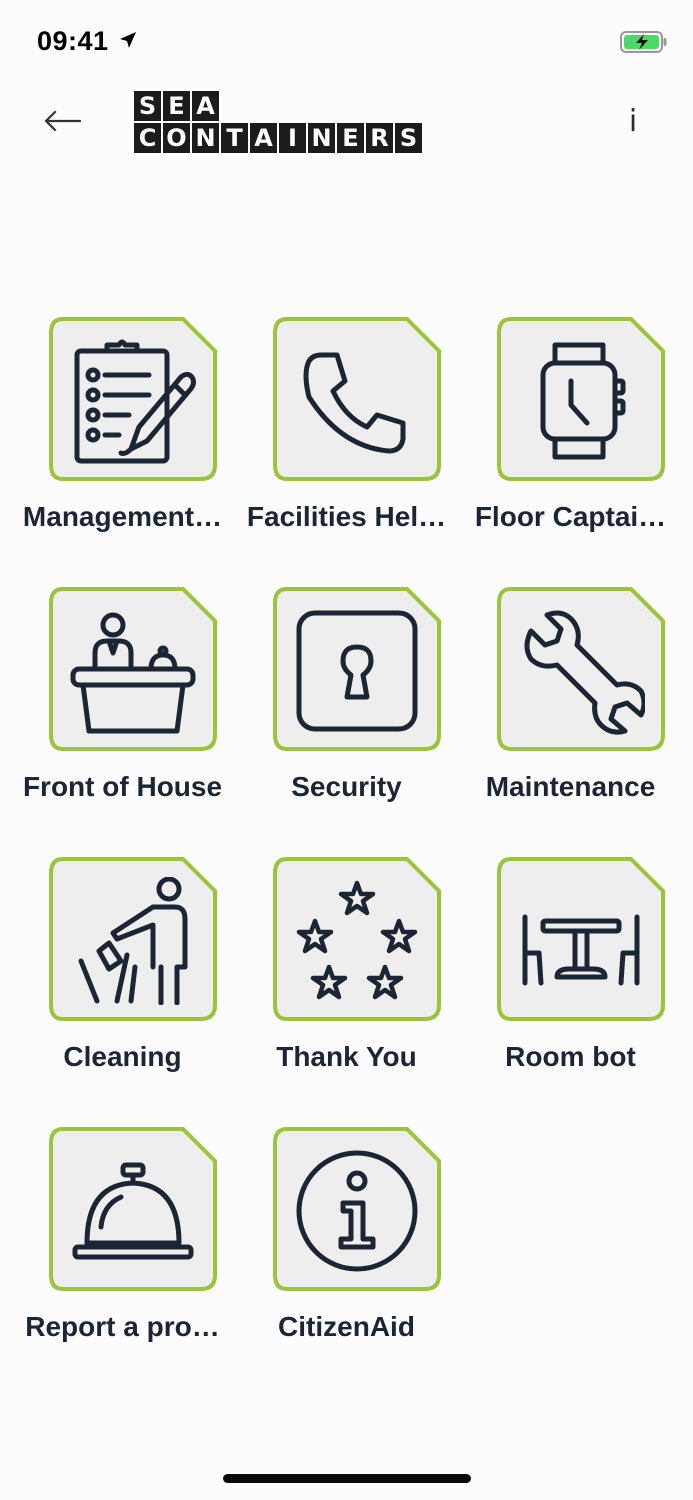 The width and height of the screenshot is (693, 1500). I want to click on tile-label: Thank You, so click(346, 1056).